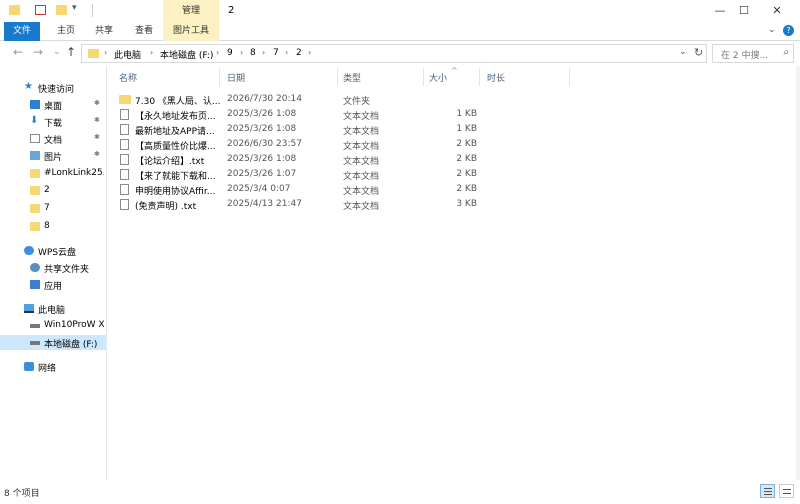  Describe the element at coordinates (438, 77) in the screenshot. I see `column-header-size: 大小` at that location.